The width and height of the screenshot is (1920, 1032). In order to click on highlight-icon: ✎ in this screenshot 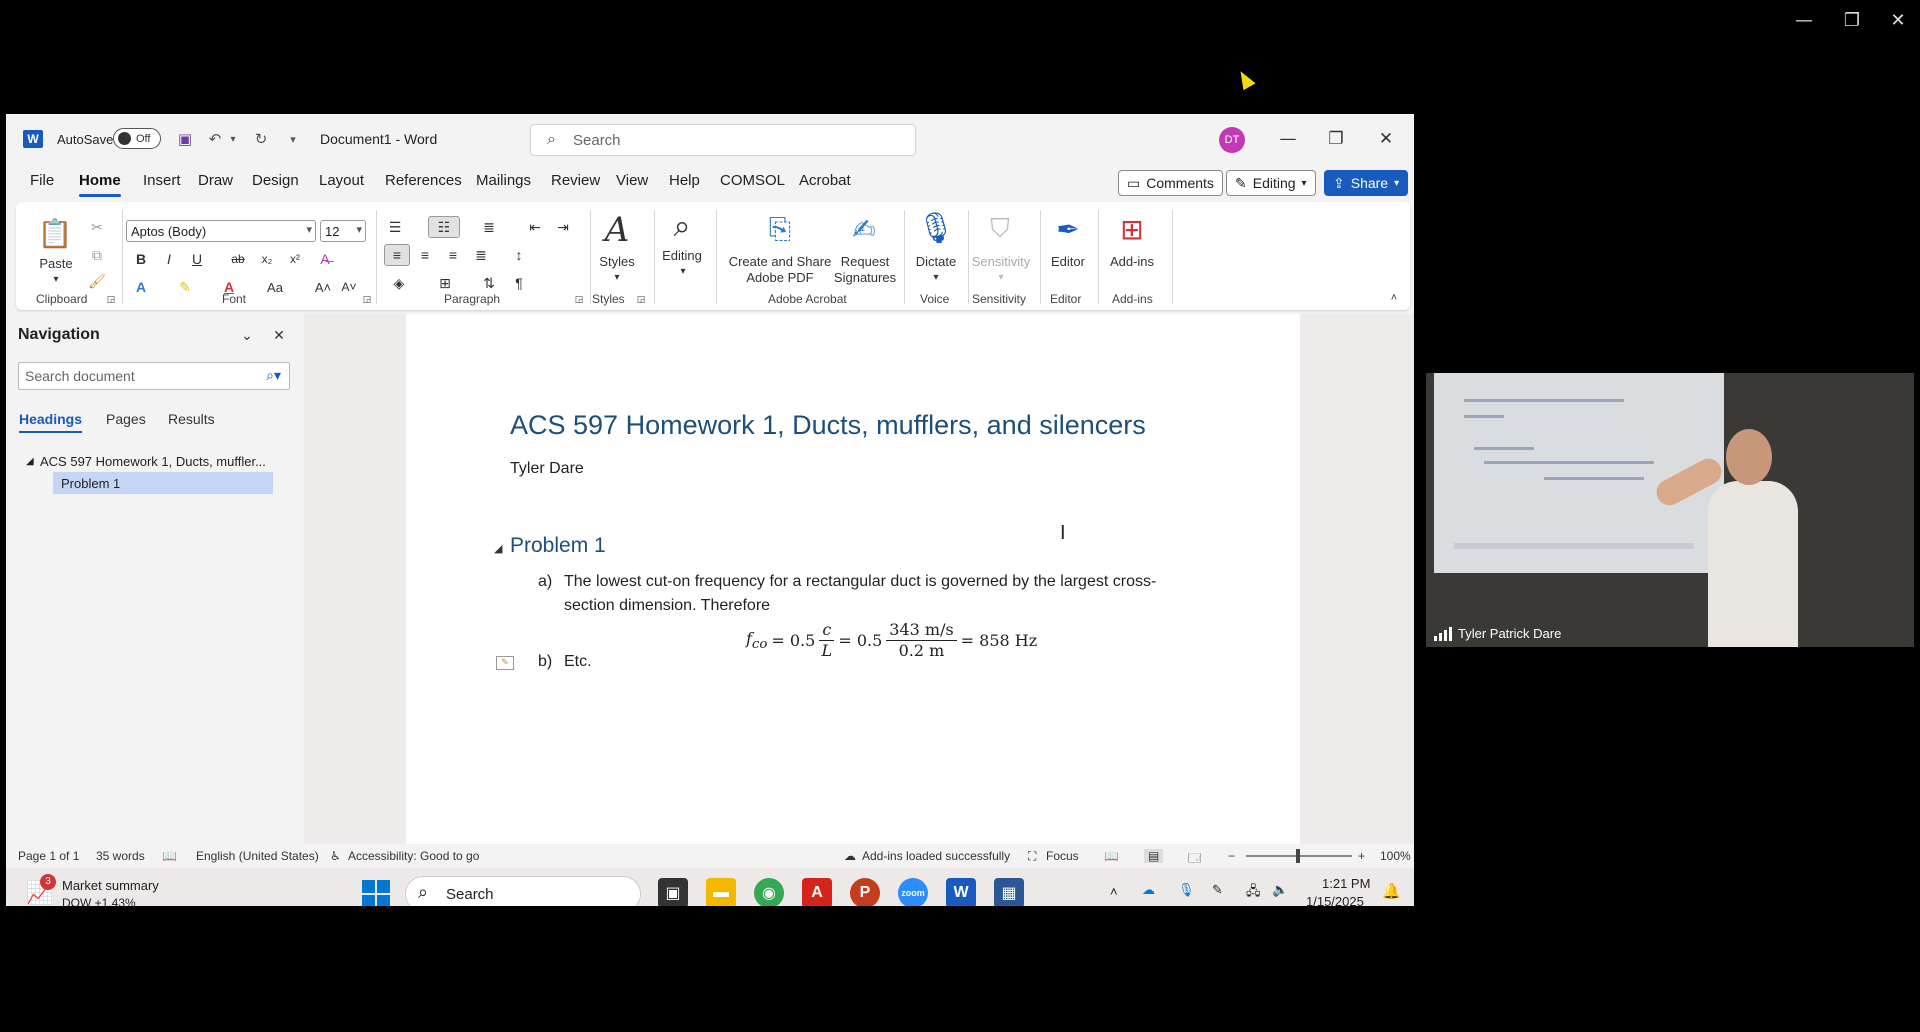, I will do `click(185, 287)`.